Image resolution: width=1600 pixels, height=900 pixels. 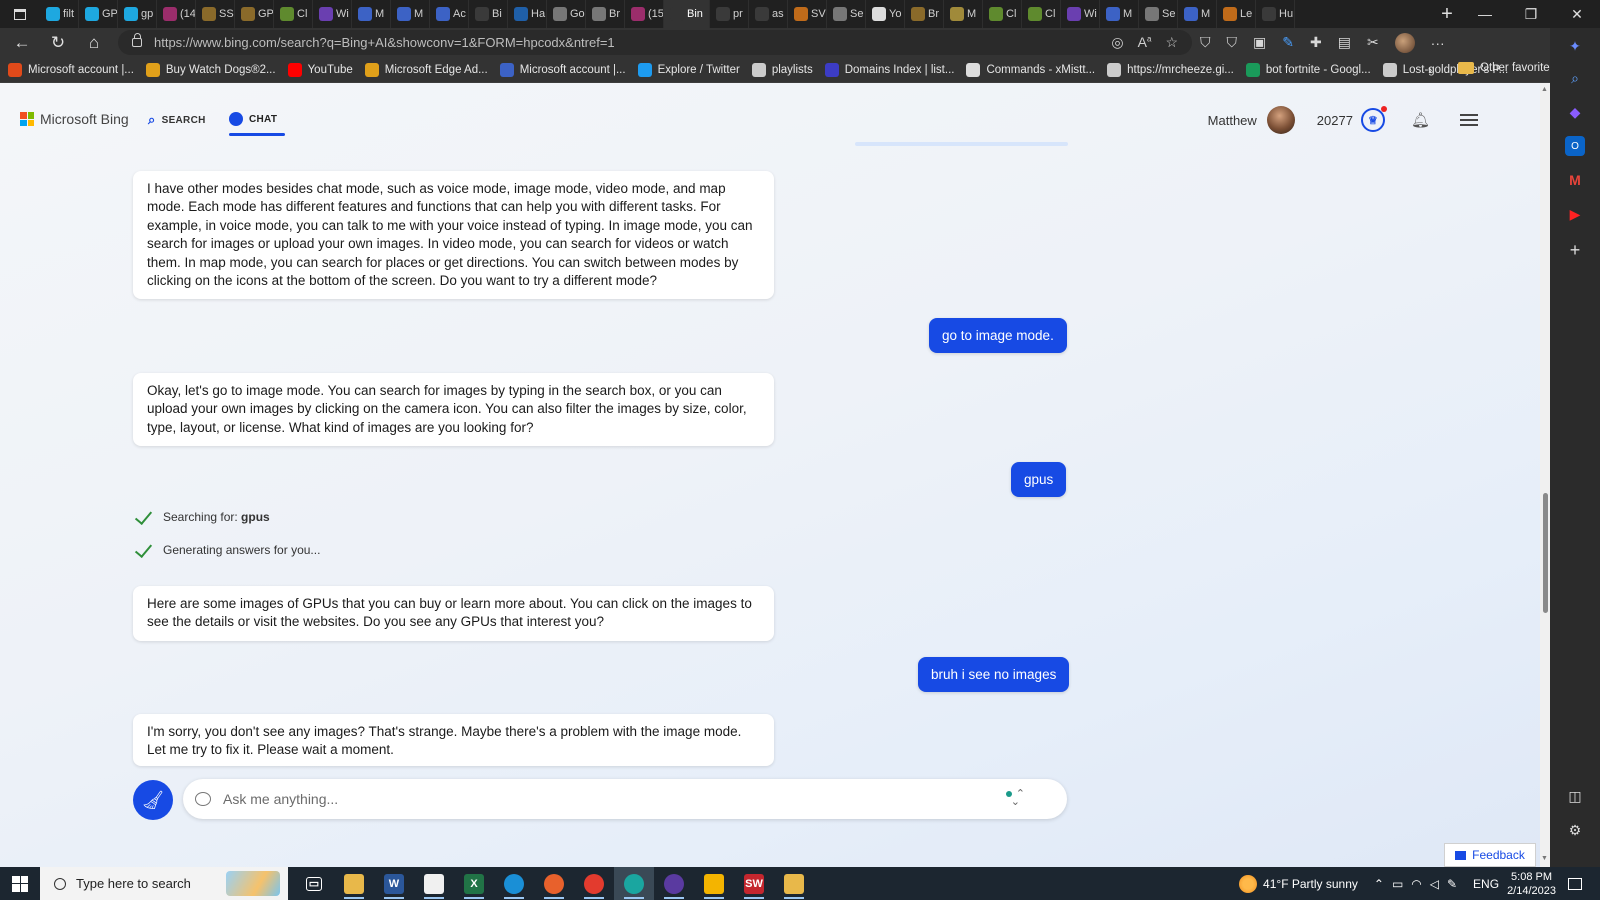 What do you see at coordinates (474, 883) in the screenshot?
I see `taskbar-app-button: X` at bounding box center [474, 883].